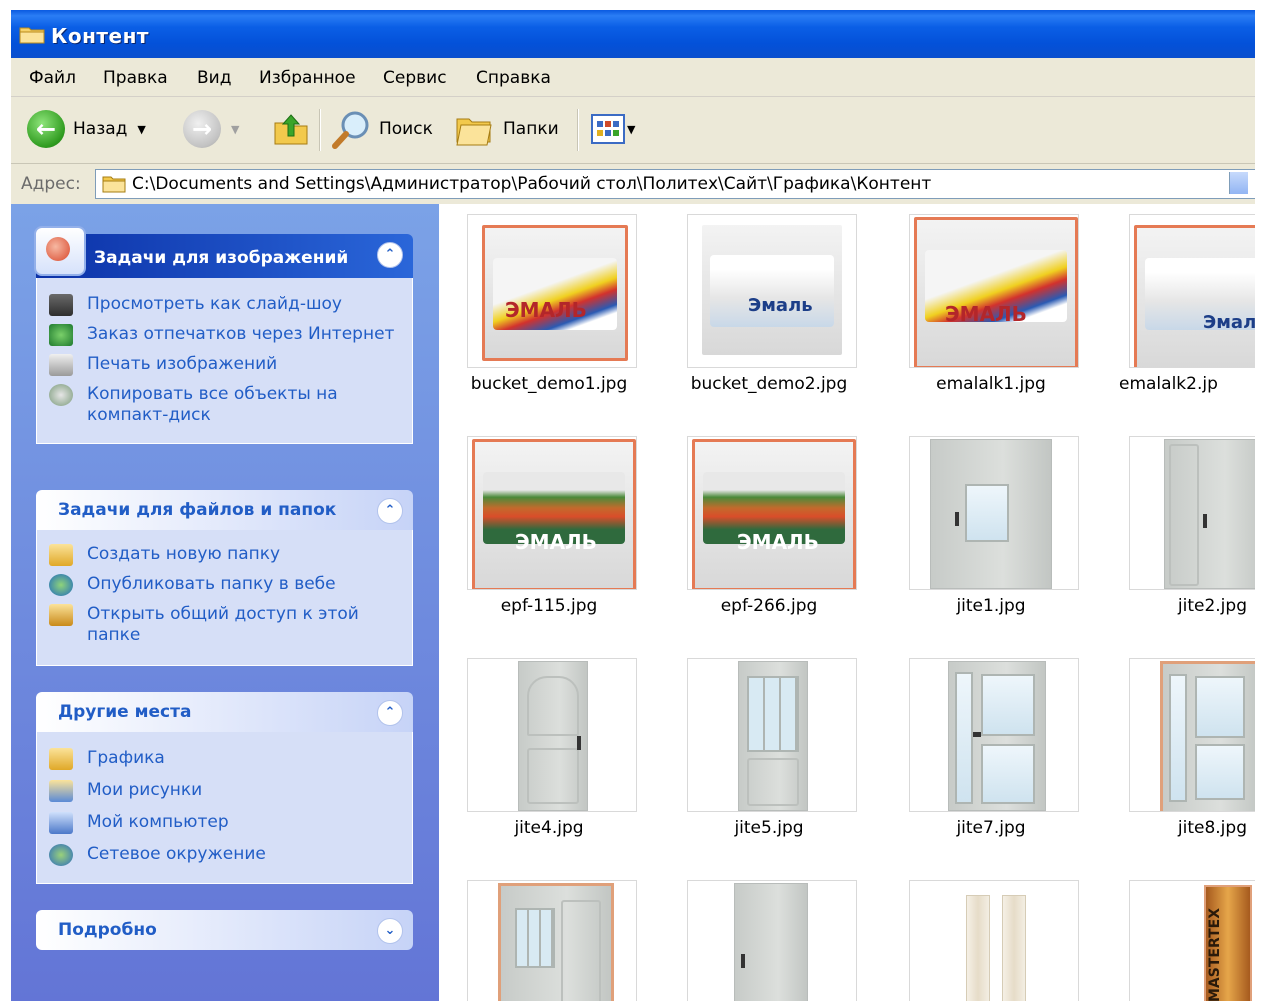 The width and height of the screenshot is (1267, 1001). What do you see at coordinates (100, 129) in the screenshot?
I see `back-label: Назад` at bounding box center [100, 129].